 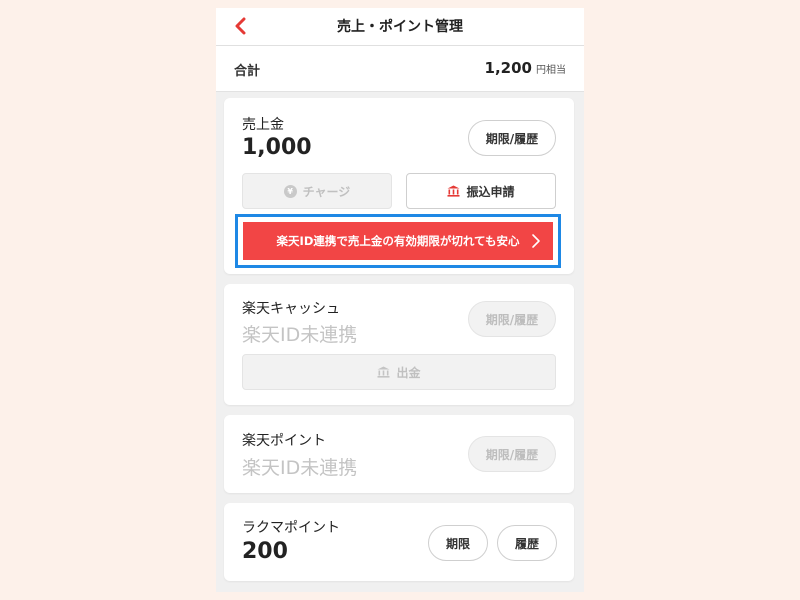 I want to click on rakuten-point-history-button: 期限/履歴, so click(x=512, y=454).